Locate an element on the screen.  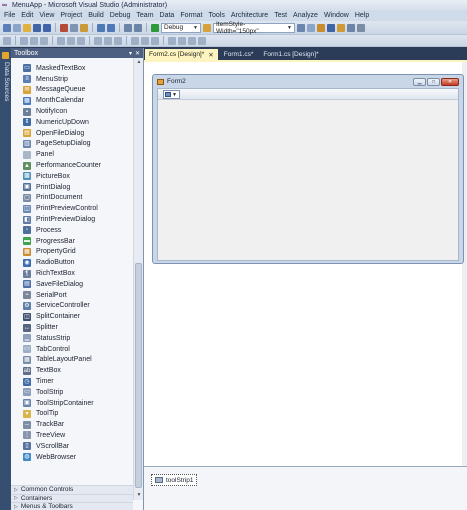
toolbox-item-numericupdown: ⇕ NumericUpDown is located at coordinates (72, 122).